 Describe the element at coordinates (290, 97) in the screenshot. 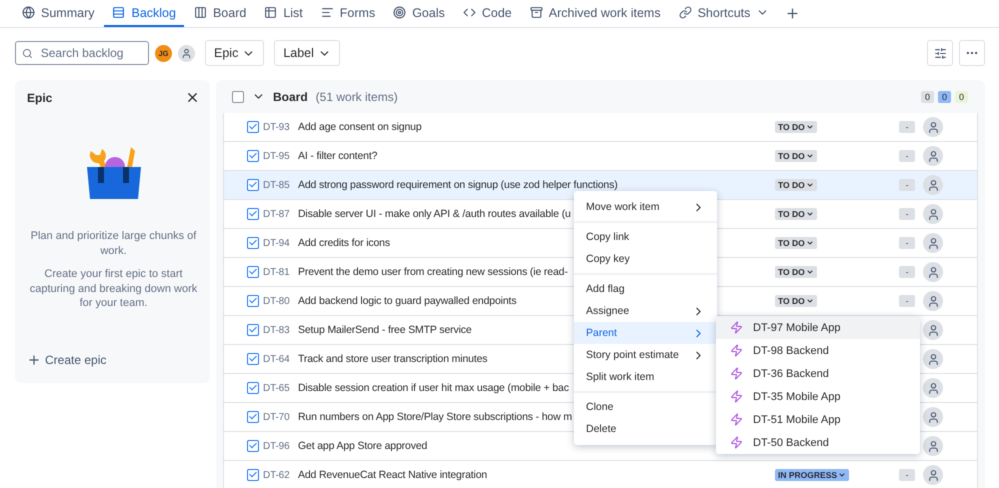

I see `board-title: Board` at that location.